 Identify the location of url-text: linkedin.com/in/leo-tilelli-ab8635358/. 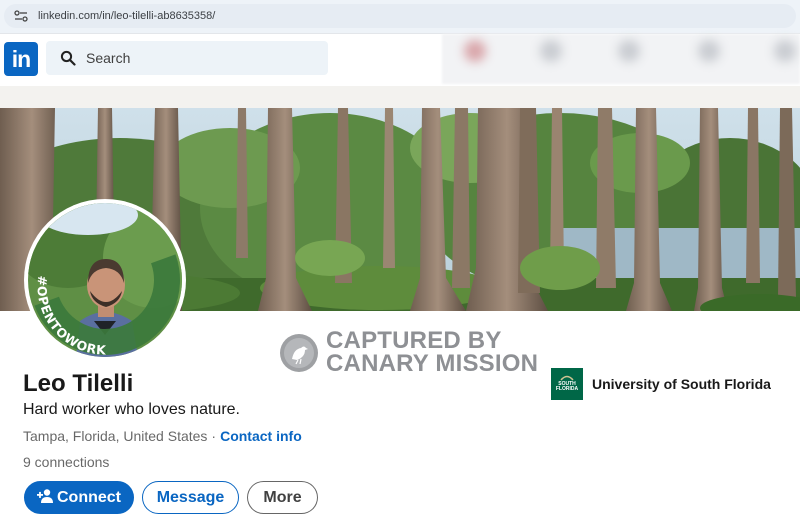
(126, 16).